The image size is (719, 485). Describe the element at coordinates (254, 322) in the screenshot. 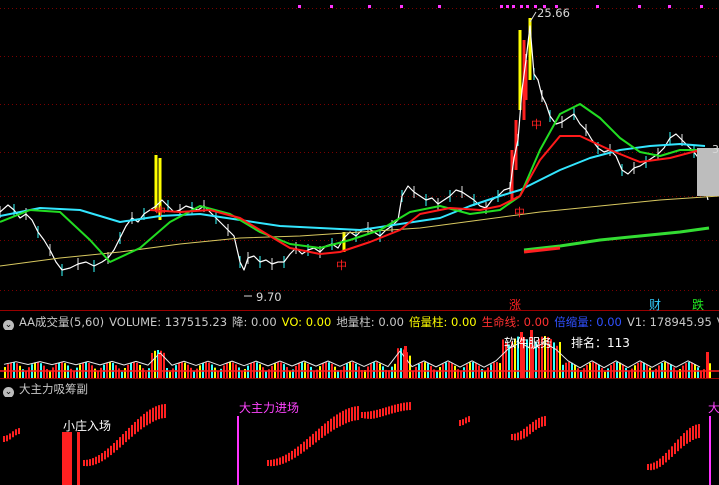

I see `volume-field: 降: 0.00` at that location.